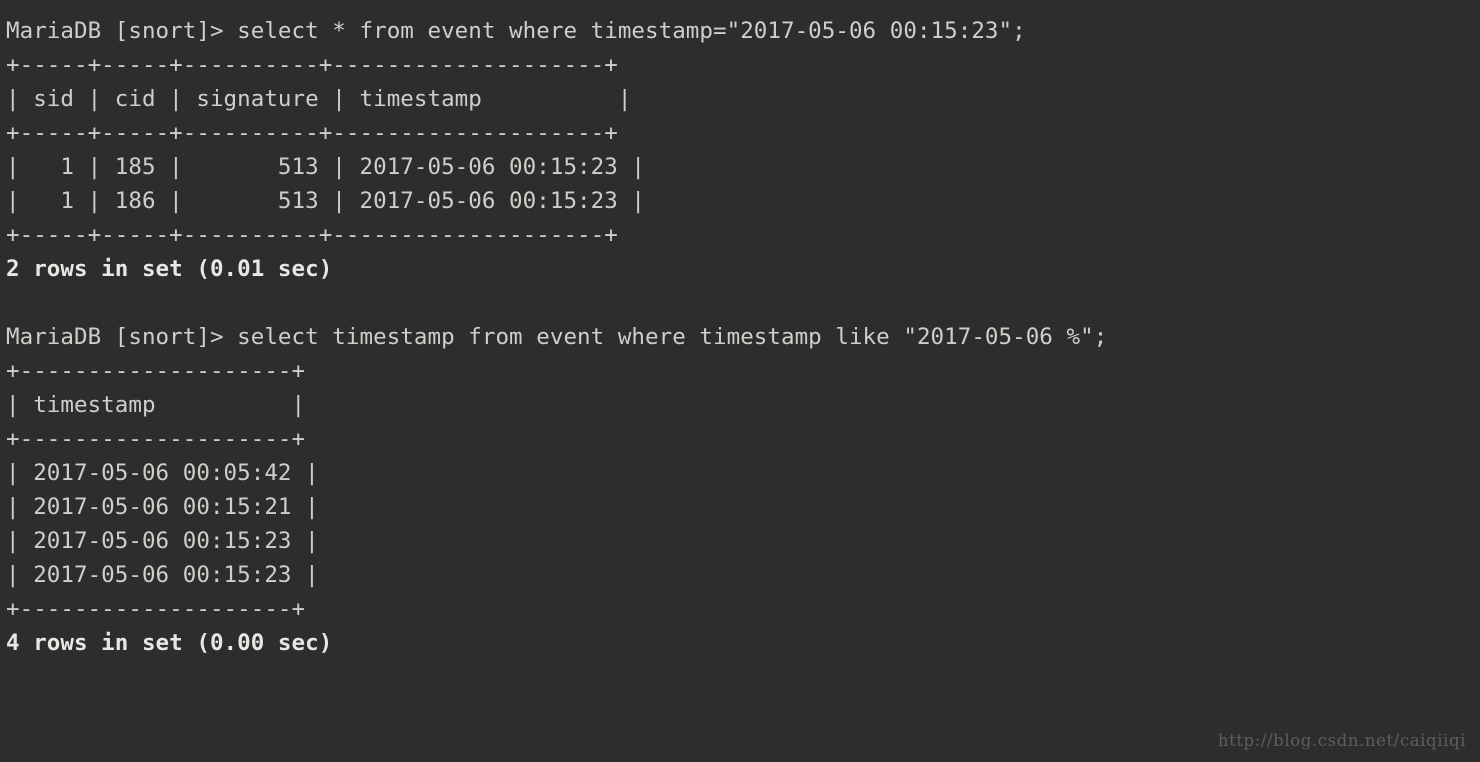 Image resolution: width=1480 pixels, height=762 pixels. What do you see at coordinates (1341, 740) in the screenshot?
I see `watermark-url: http://blog.csdn.net/caiqiiqi` at bounding box center [1341, 740].